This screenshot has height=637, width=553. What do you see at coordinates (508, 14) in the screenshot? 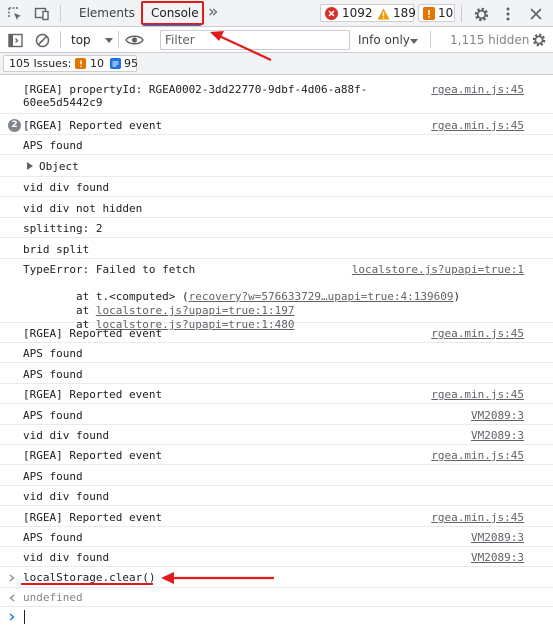
I see `more-options-icon` at bounding box center [508, 14].